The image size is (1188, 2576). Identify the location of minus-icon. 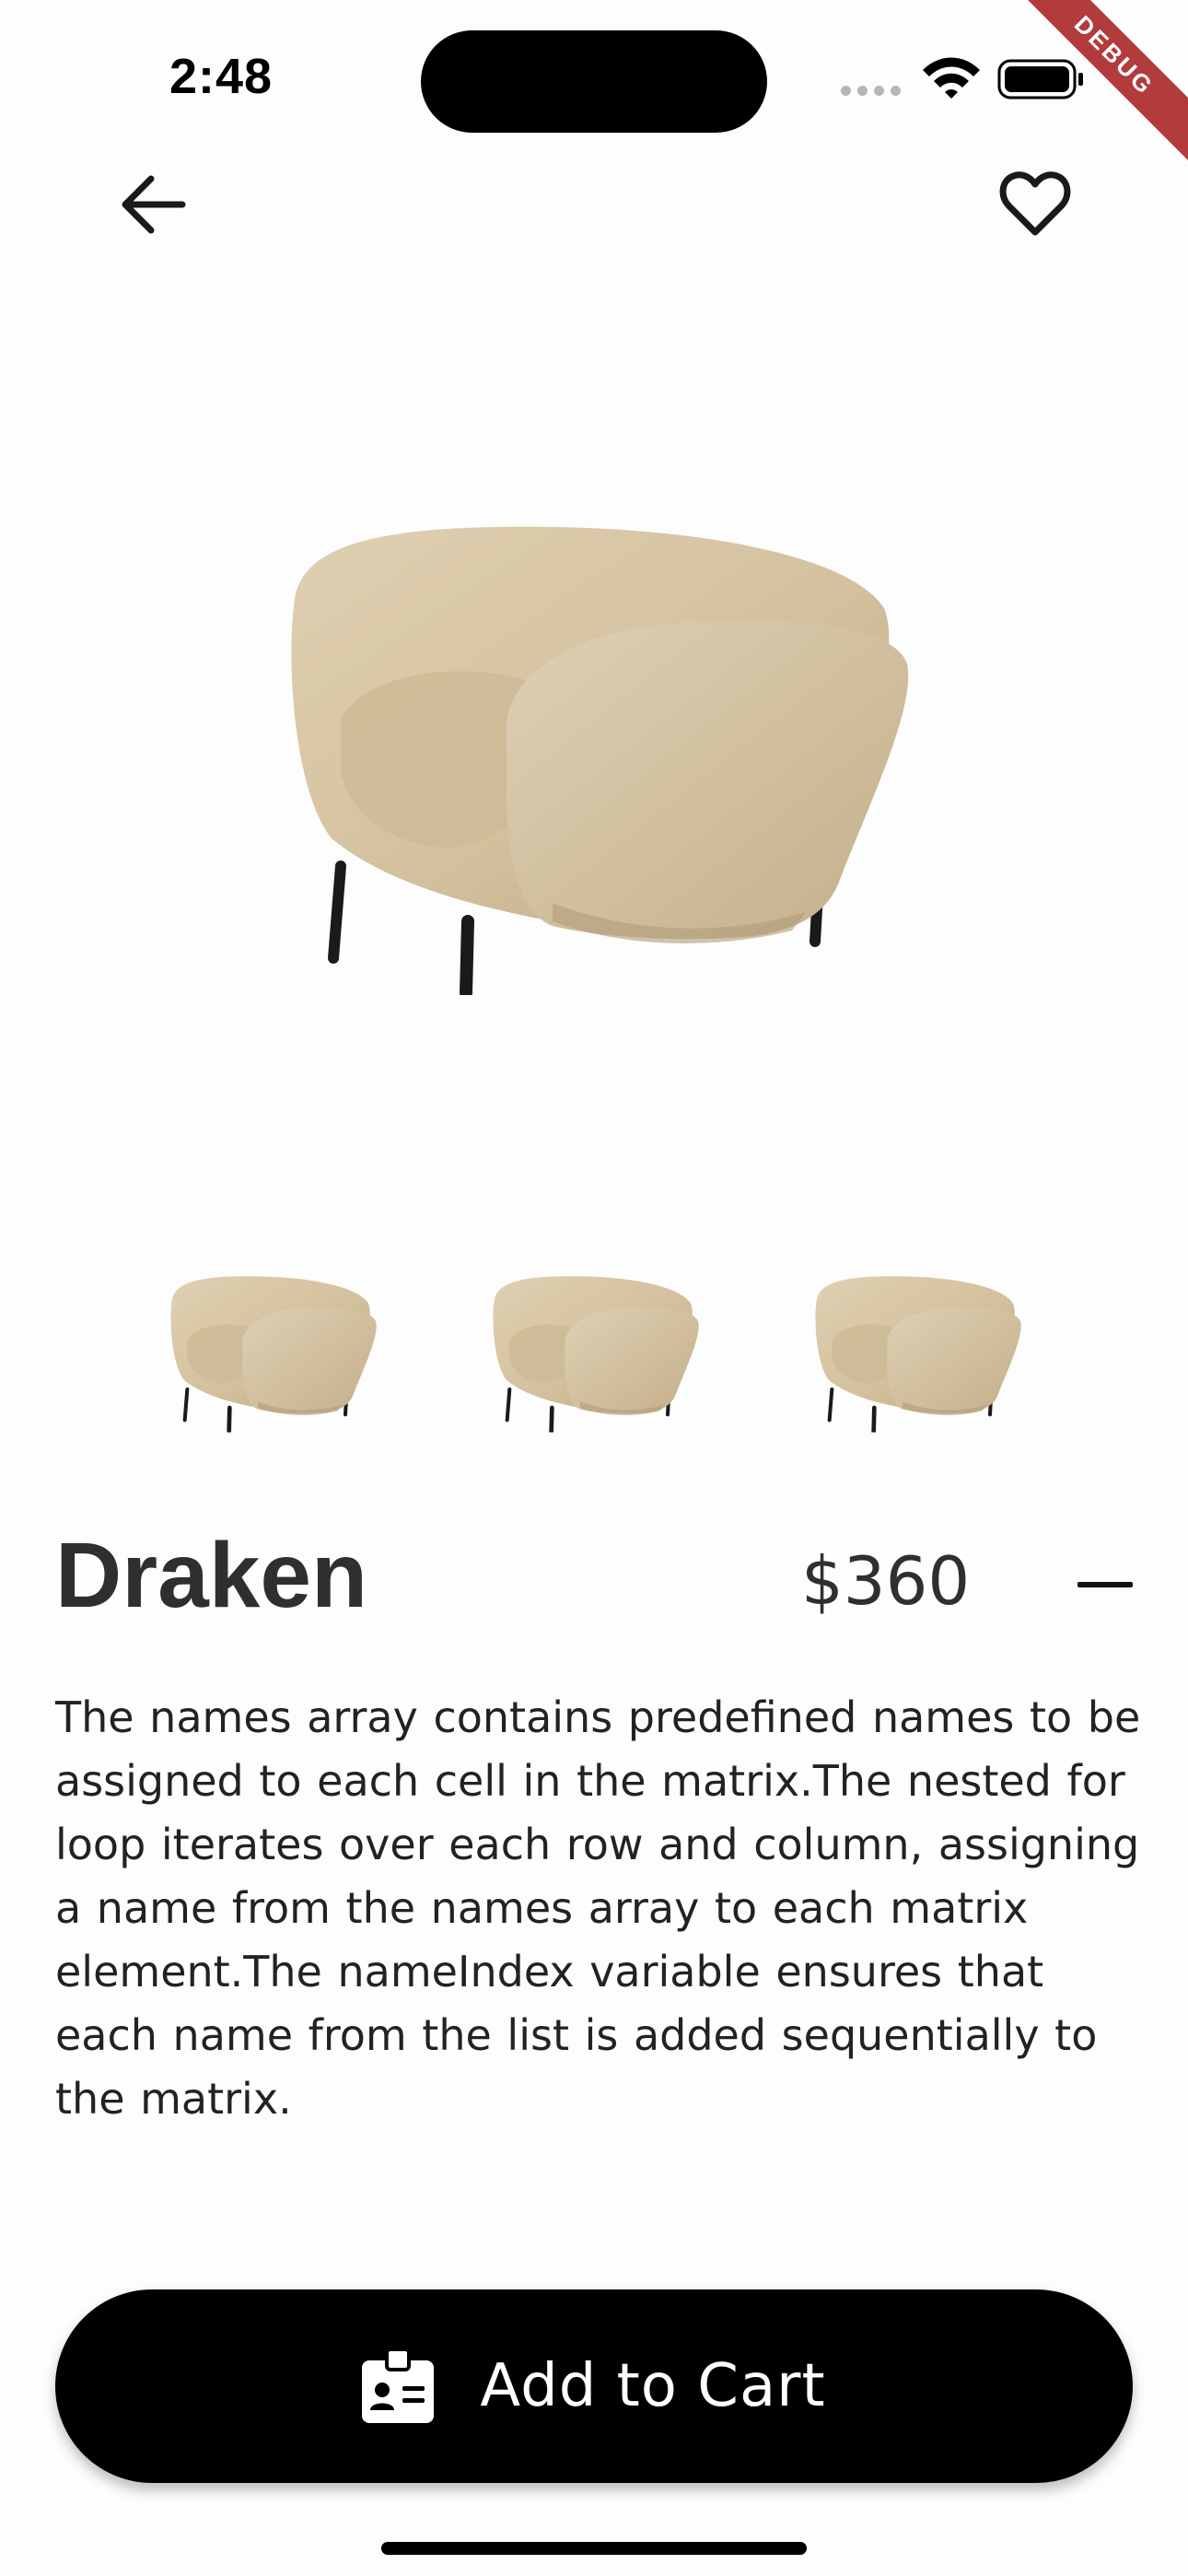
(1105, 1584).